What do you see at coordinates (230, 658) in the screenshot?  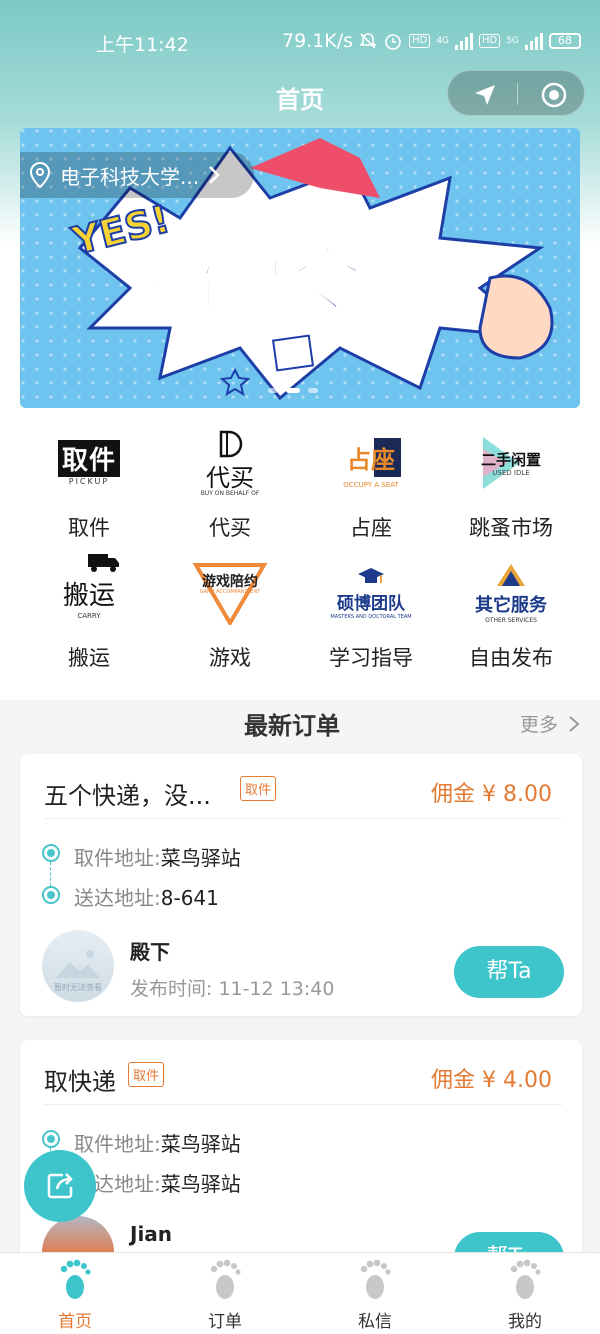 I see `service-label: 游戏` at bounding box center [230, 658].